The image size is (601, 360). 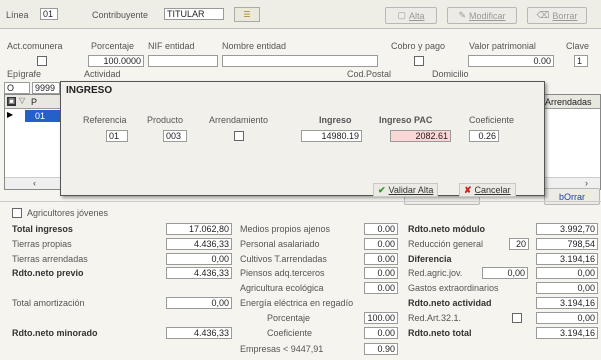 I want to click on cancelar-button: ✘ Cancelar, so click(x=487, y=190).